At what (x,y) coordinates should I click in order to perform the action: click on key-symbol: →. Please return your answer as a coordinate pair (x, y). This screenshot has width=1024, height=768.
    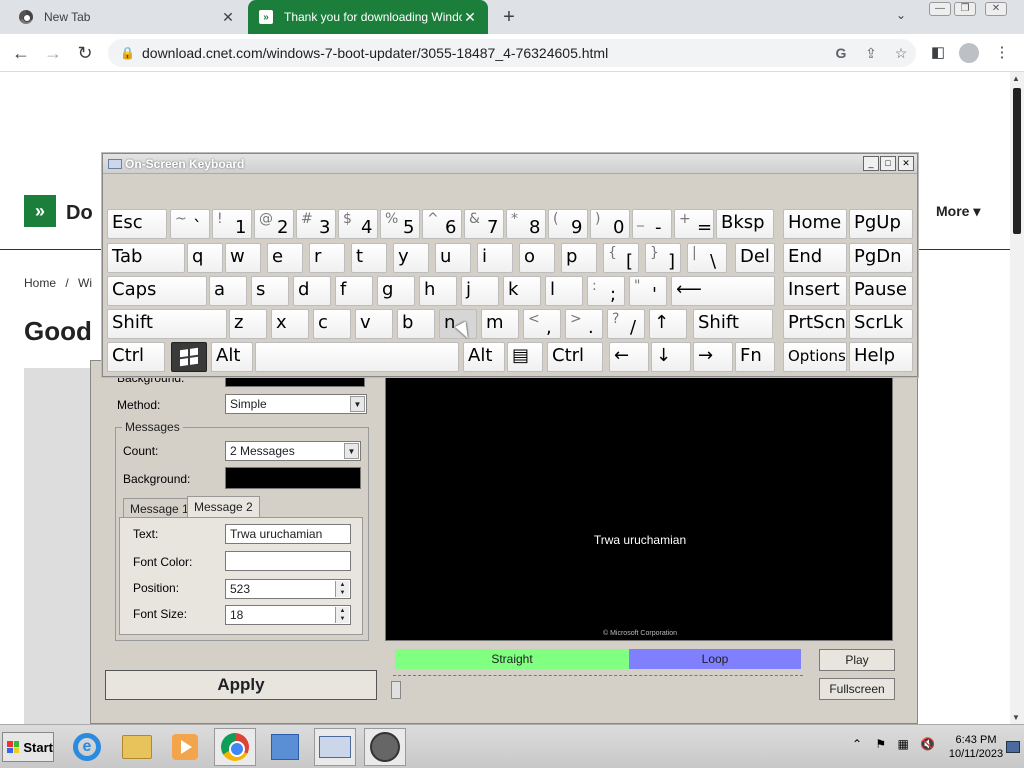
    Looking at the image, I should click on (713, 357).